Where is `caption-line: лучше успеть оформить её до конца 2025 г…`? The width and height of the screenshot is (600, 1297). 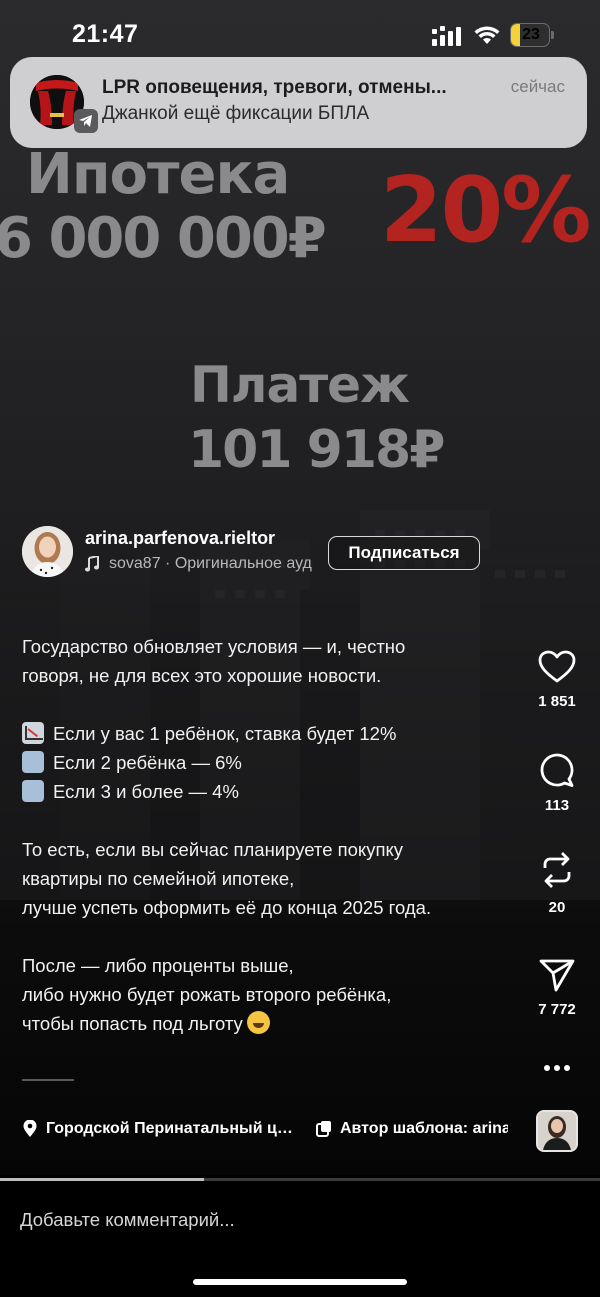
caption-line: лучше успеть оформить её до конца 2025 г… is located at coordinates (227, 907).